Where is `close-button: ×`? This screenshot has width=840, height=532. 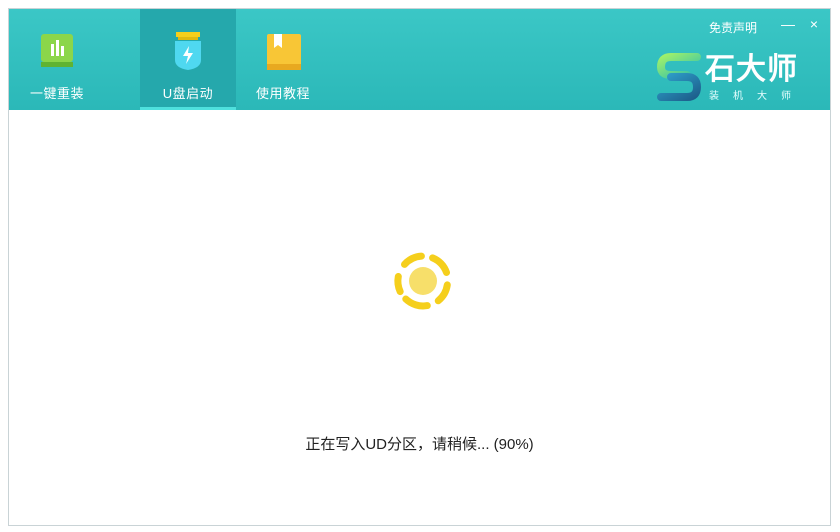 close-button: × is located at coordinates (814, 24).